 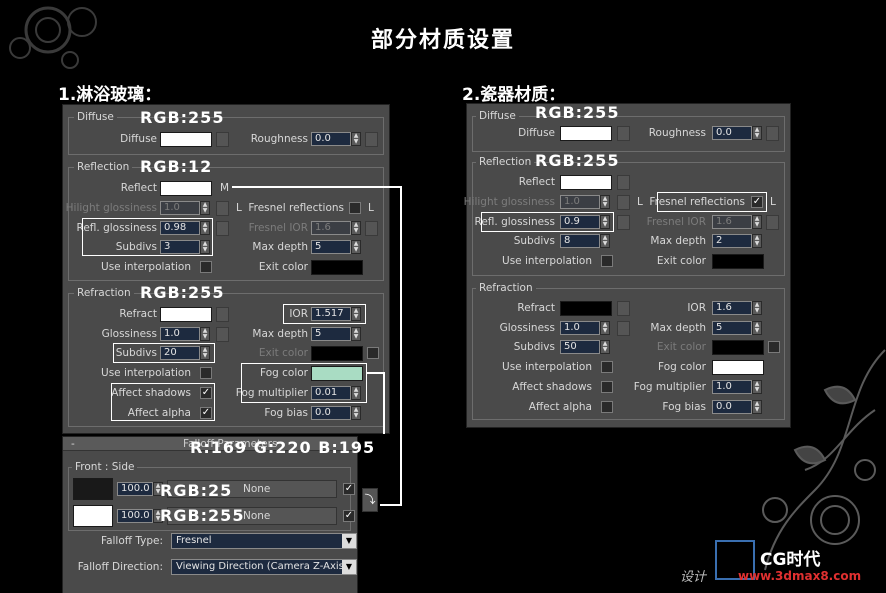 I want to click on falloff-map2-checkbox: ✓, so click(x=349, y=516).